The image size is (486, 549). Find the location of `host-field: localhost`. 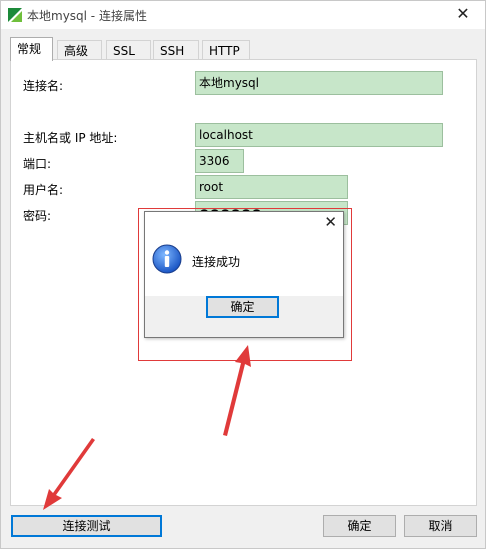

host-field: localhost is located at coordinates (319, 135).